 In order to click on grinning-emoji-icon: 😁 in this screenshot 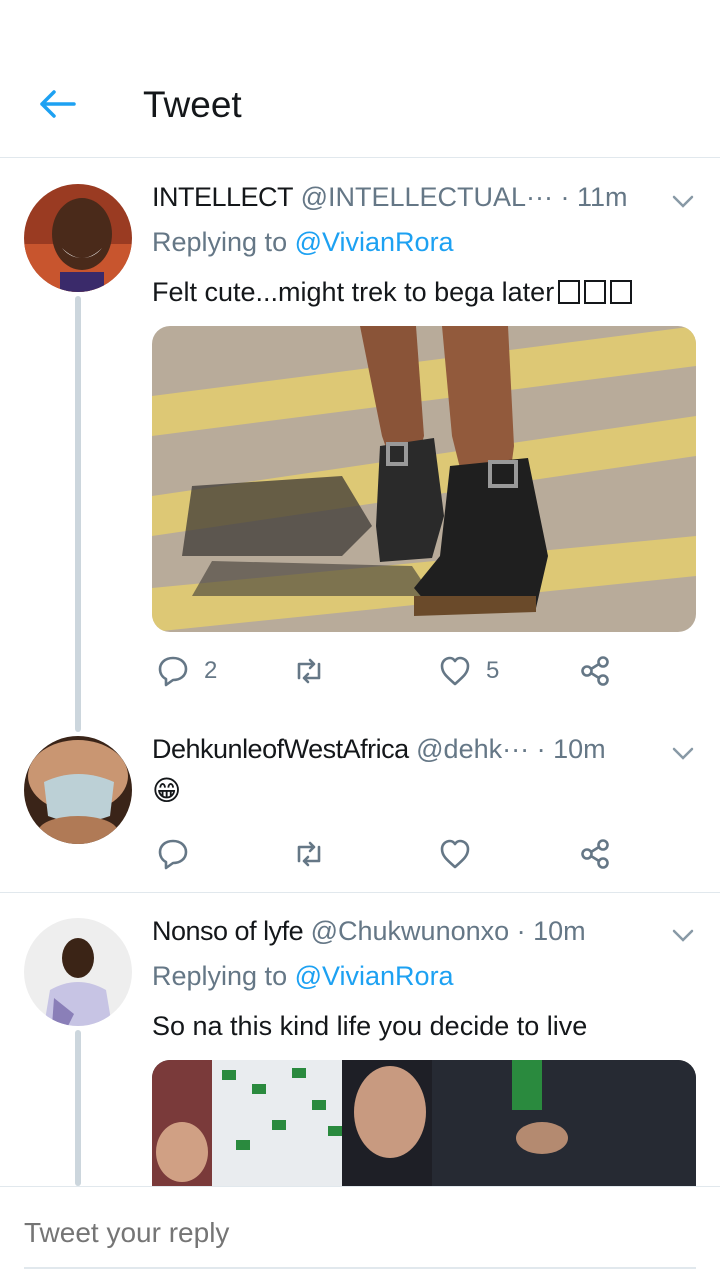, I will do `click(167, 790)`.